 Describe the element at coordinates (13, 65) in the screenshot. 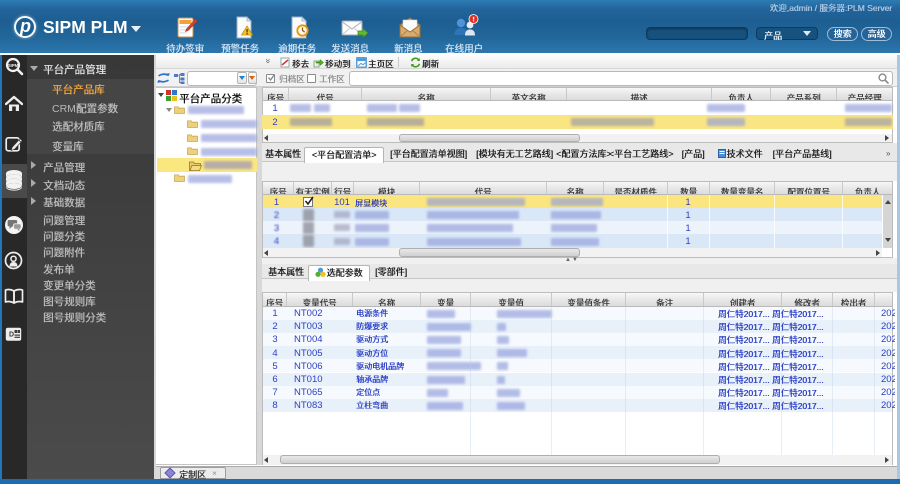

I see `svg-text: SIPM` at that location.